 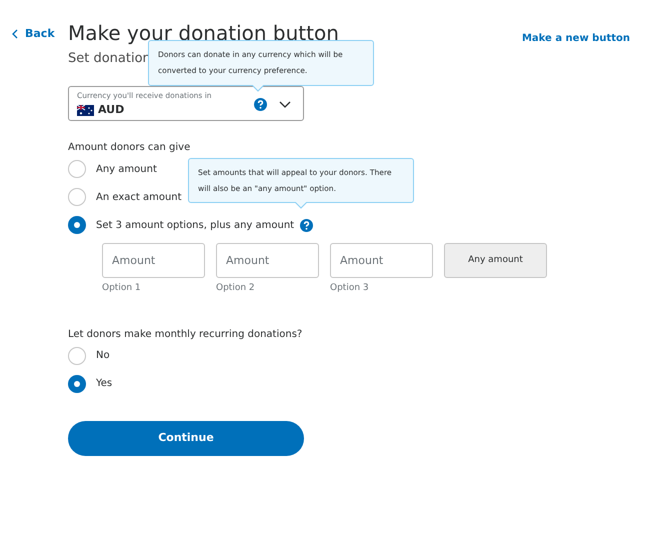 What do you see at coordinates (285, 104) in the screenshot?
I see `chevron-down-icon` at bounding box center [285, 104].